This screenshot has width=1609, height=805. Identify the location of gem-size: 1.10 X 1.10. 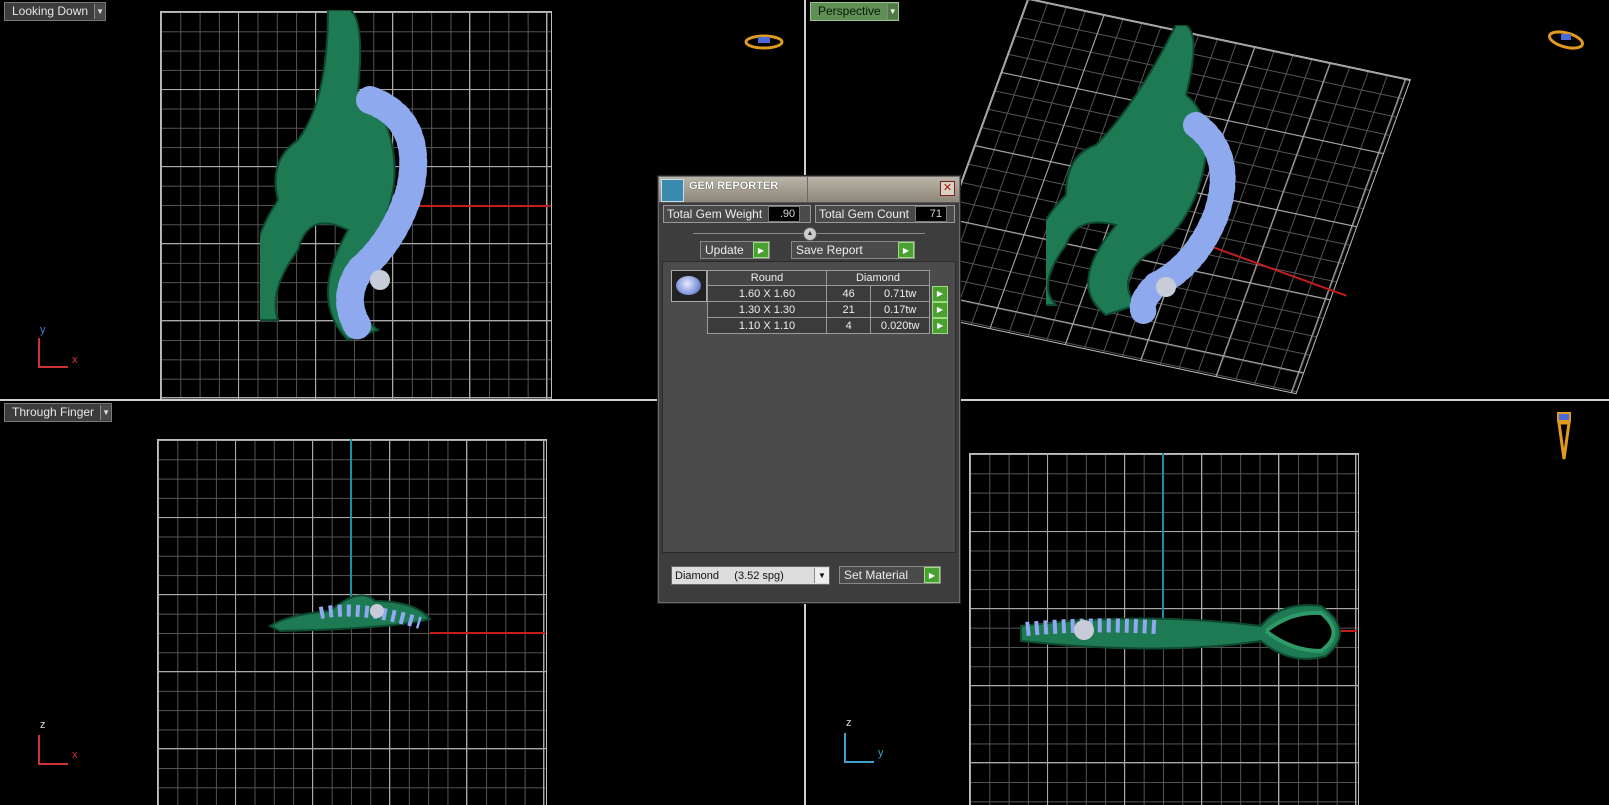
(767, 325).